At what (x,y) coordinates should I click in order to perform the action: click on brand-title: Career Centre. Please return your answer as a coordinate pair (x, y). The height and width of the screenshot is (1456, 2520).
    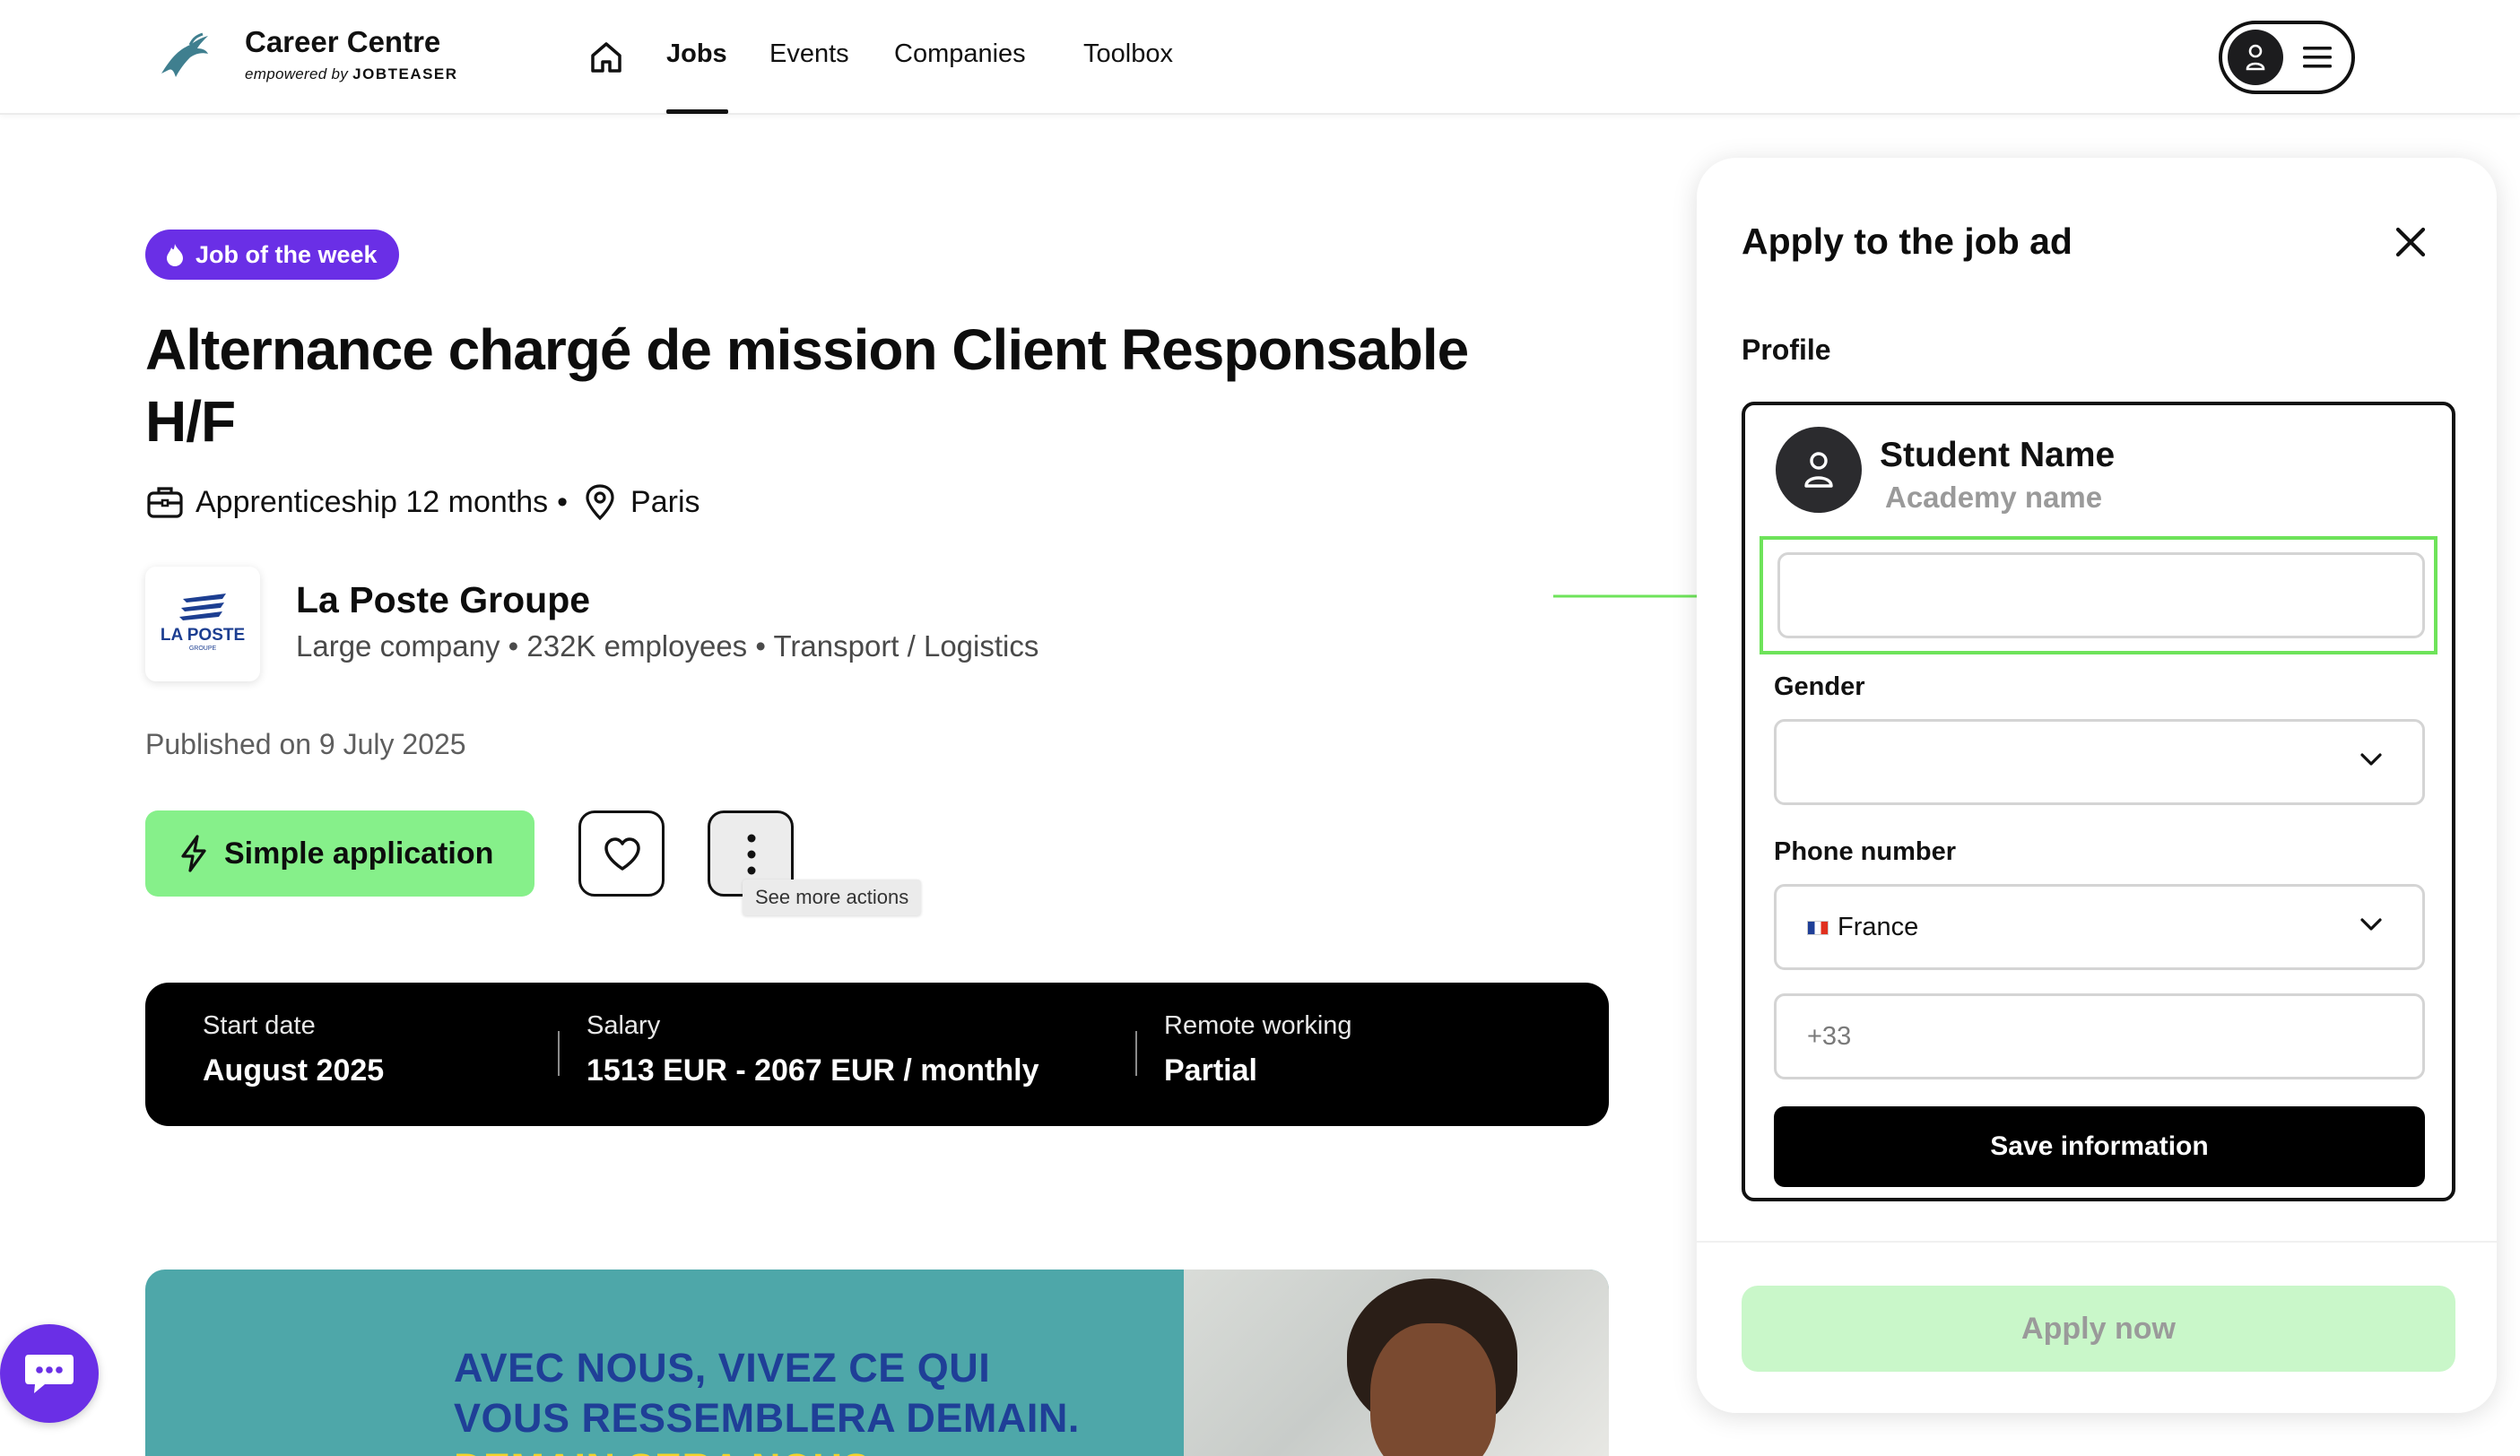
    Looking at the image, I should click on (342, 42).